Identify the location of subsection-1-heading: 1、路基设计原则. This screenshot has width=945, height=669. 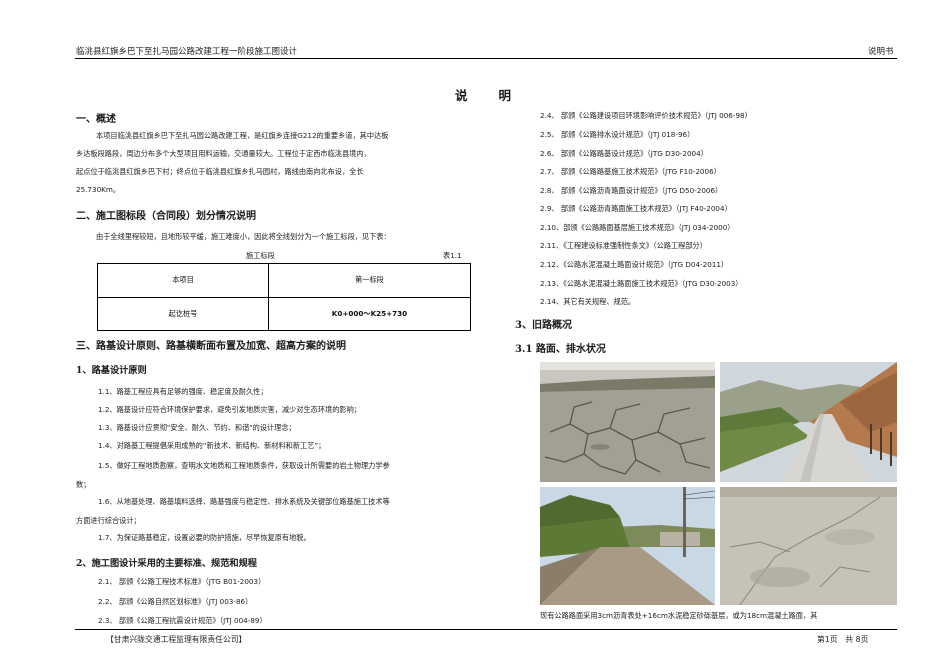
(111, 370).